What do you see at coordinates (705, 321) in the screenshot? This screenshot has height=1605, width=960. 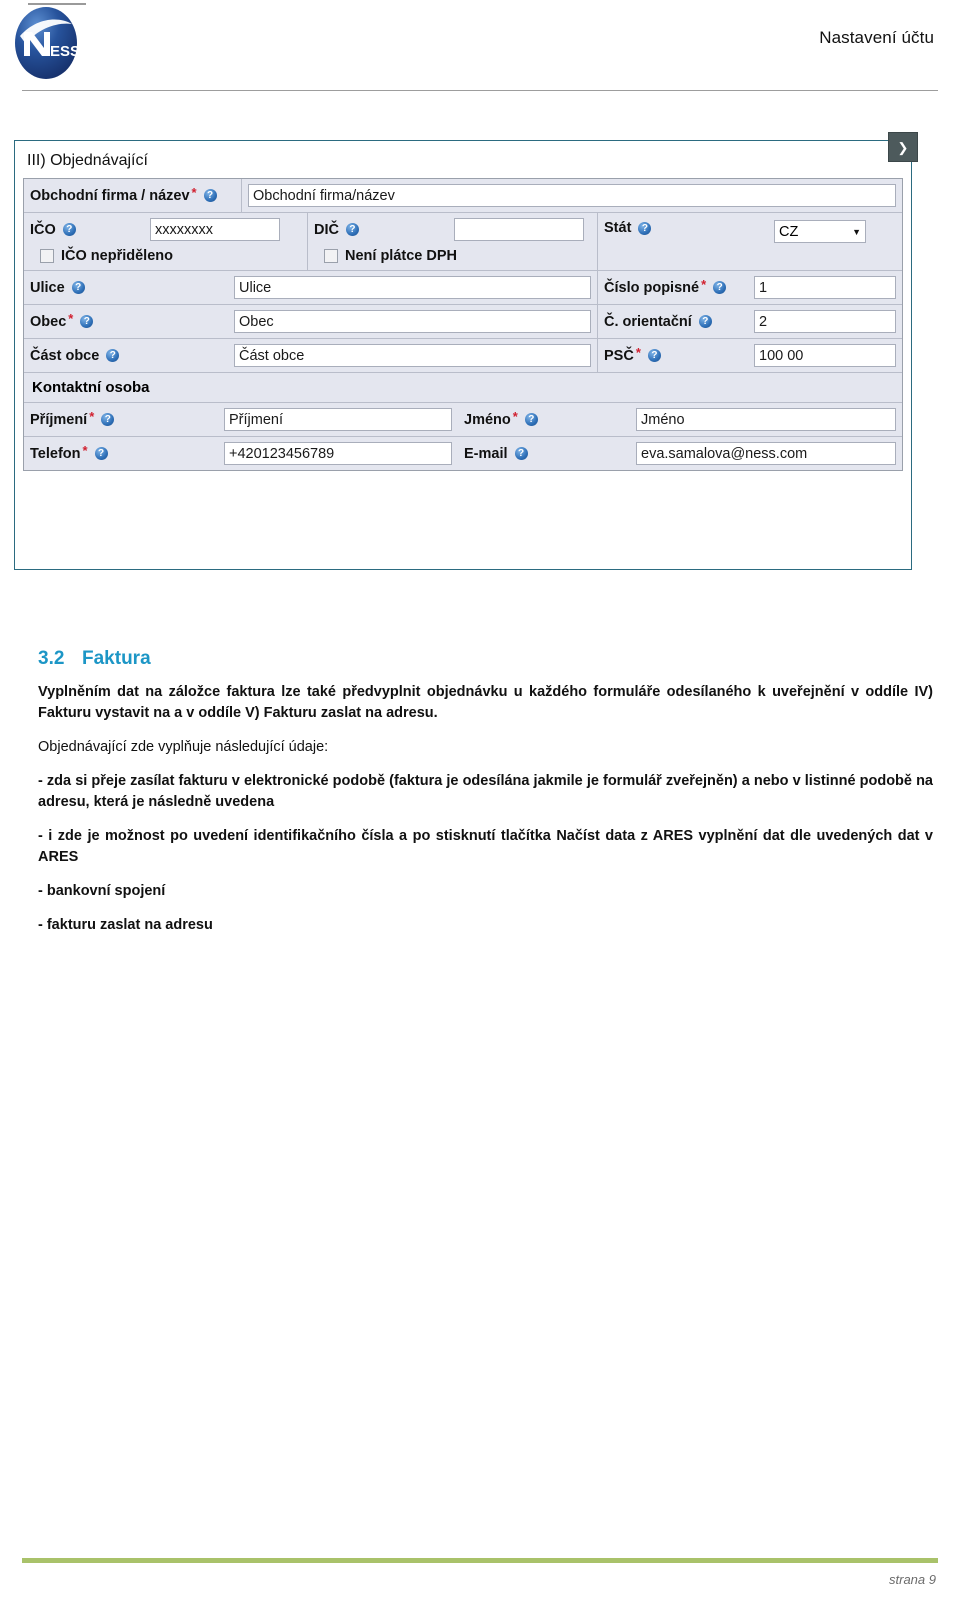 I see `help-icon-c-orientacni: ?` at bounding box center [705, 321].